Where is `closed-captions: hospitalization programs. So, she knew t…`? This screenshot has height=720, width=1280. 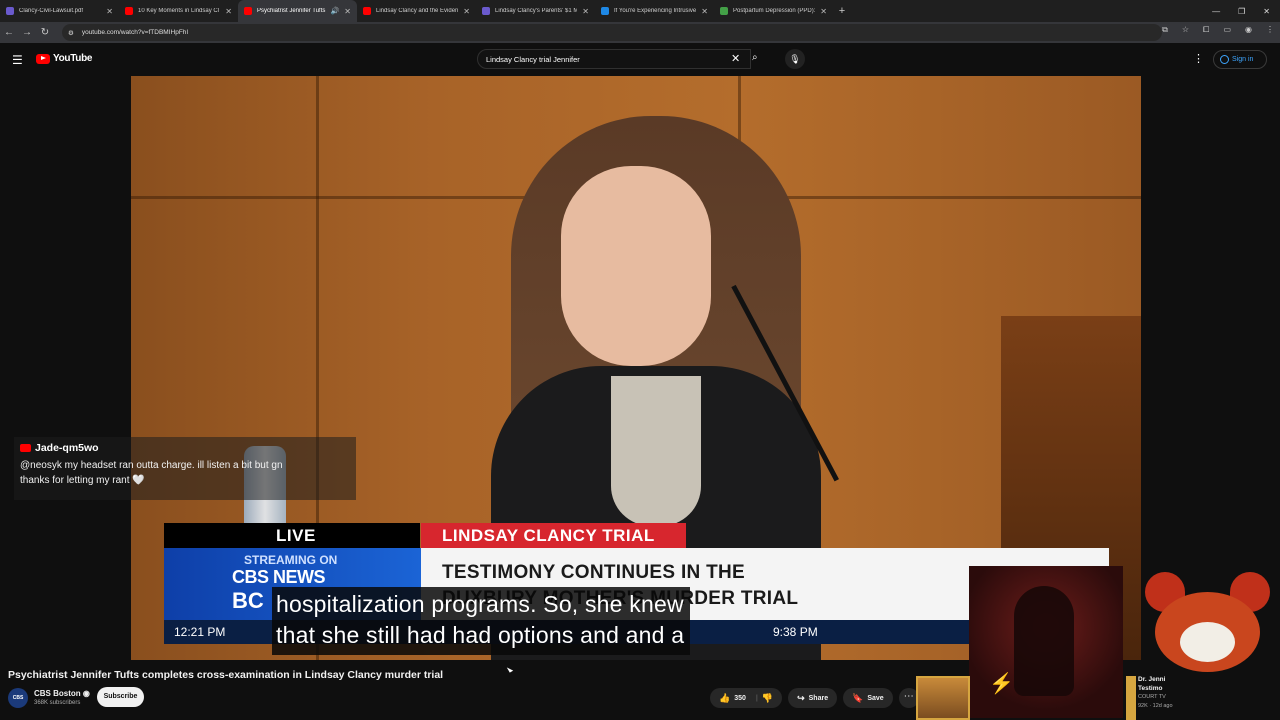
closed-captions: hospitalization programs. So, she knew t… is located at coordinates (481, 621).